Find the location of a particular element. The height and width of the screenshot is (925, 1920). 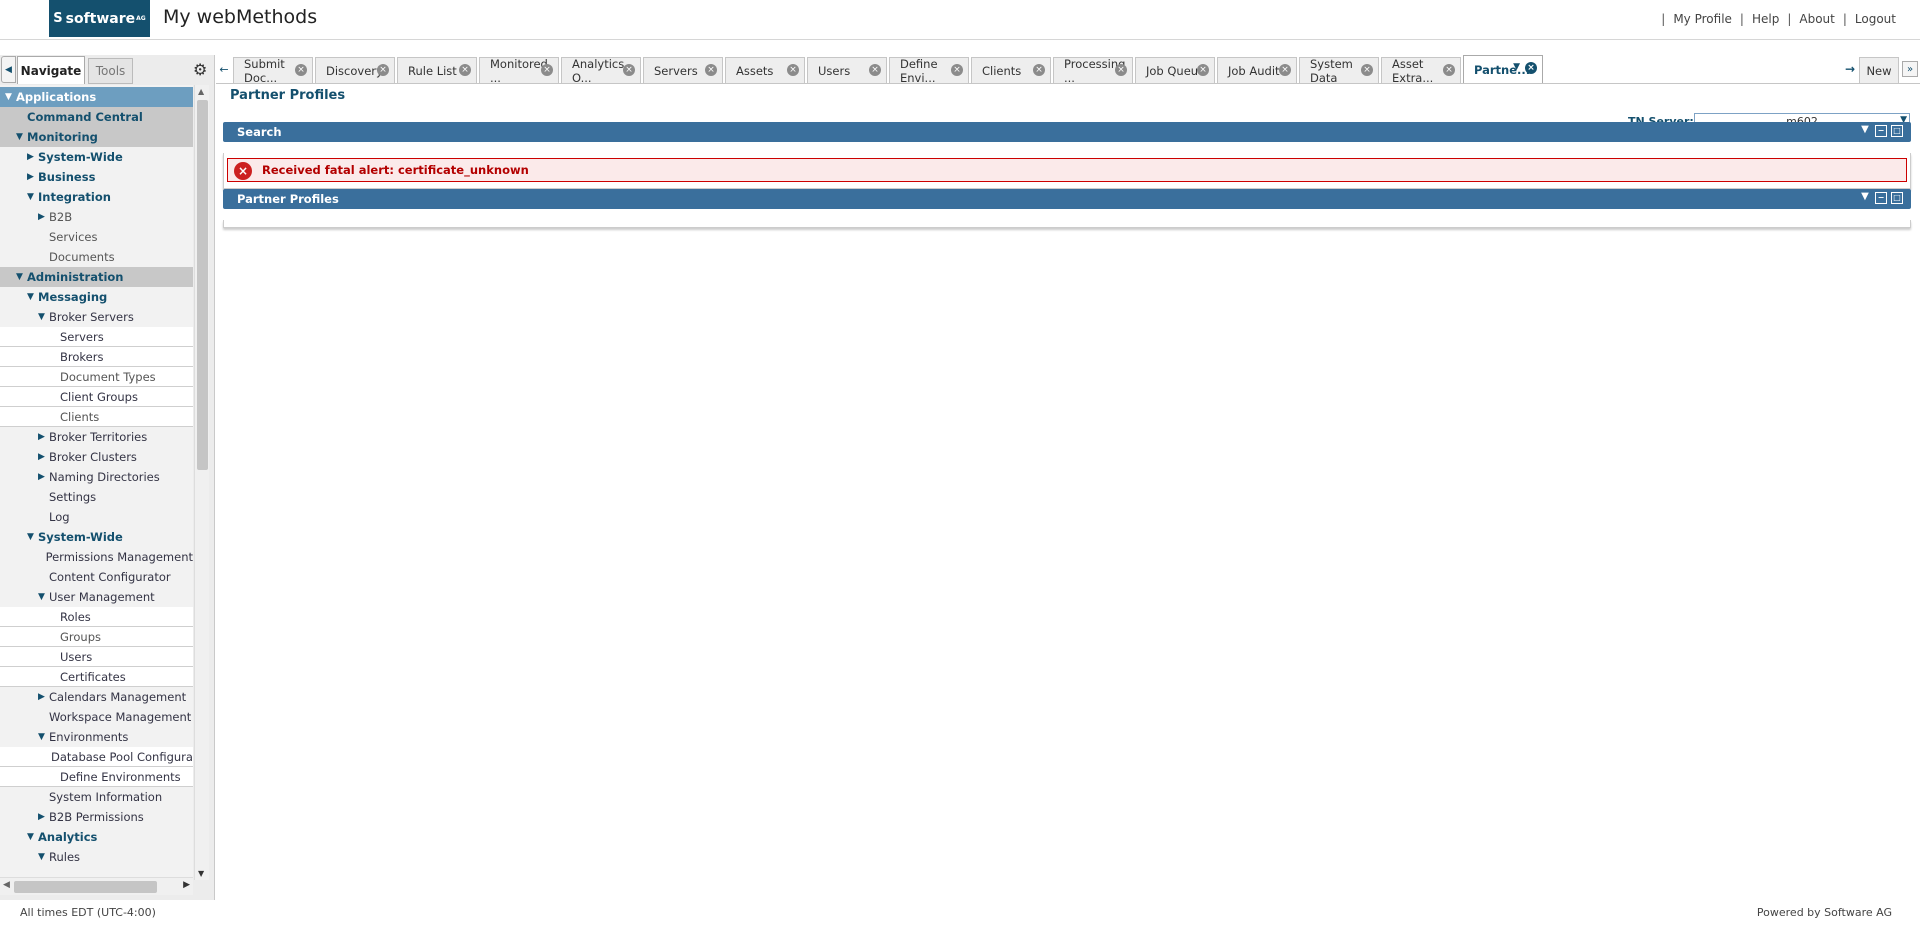

tab-9: Clients × is located at coordinates (1011, 70).